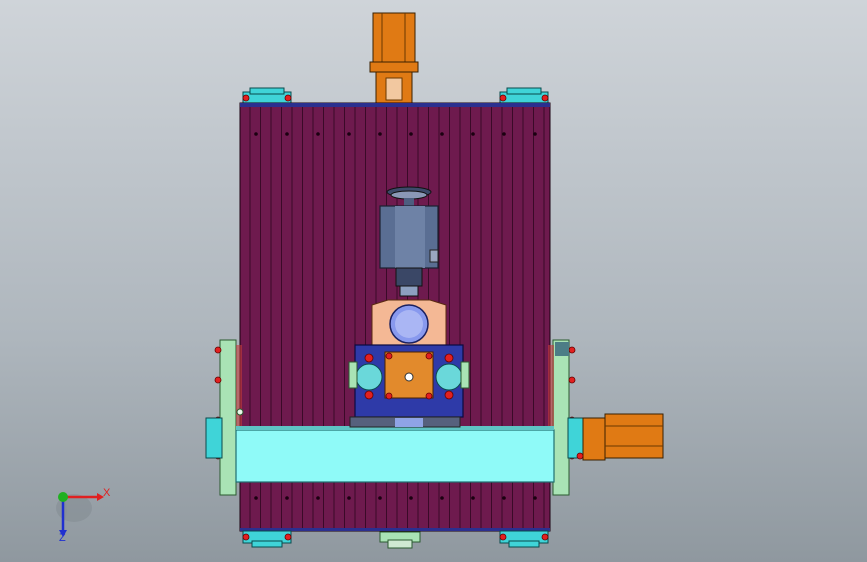  I want to click on z-axis-label: Z, so click(62, 538).